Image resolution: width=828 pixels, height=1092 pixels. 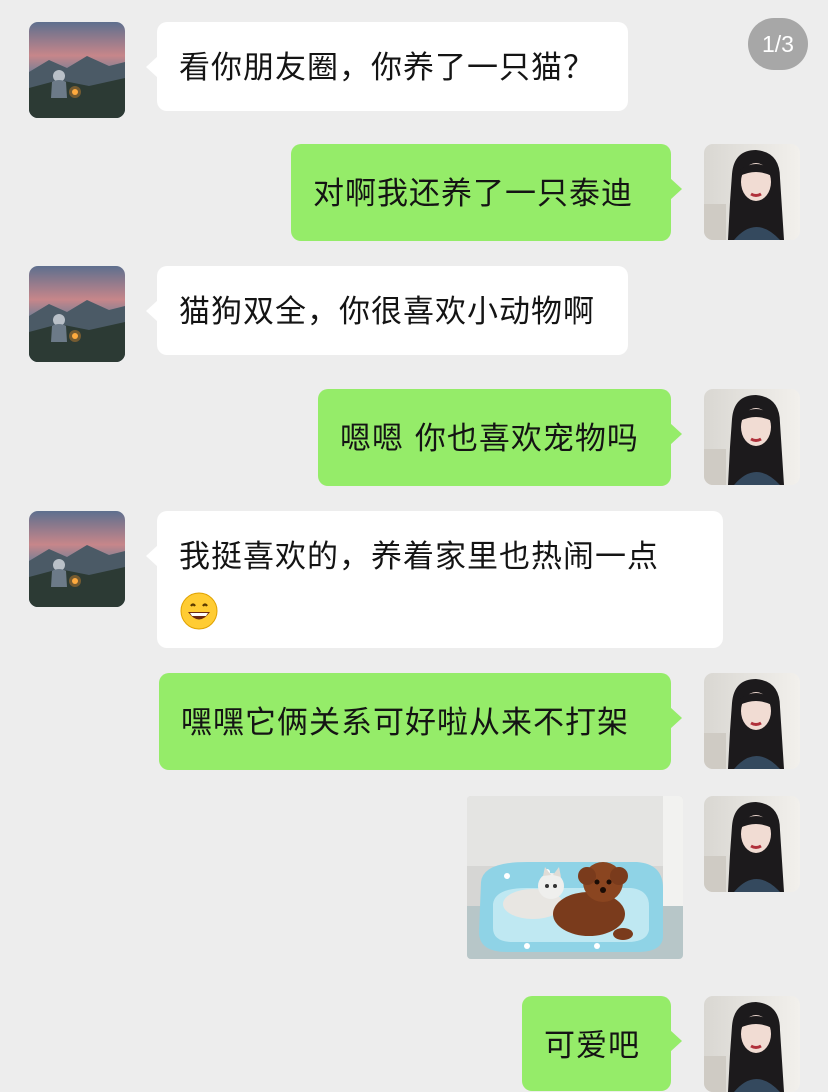 I want to click on cat-and-poodle-photo, so click(x=575, y=877).